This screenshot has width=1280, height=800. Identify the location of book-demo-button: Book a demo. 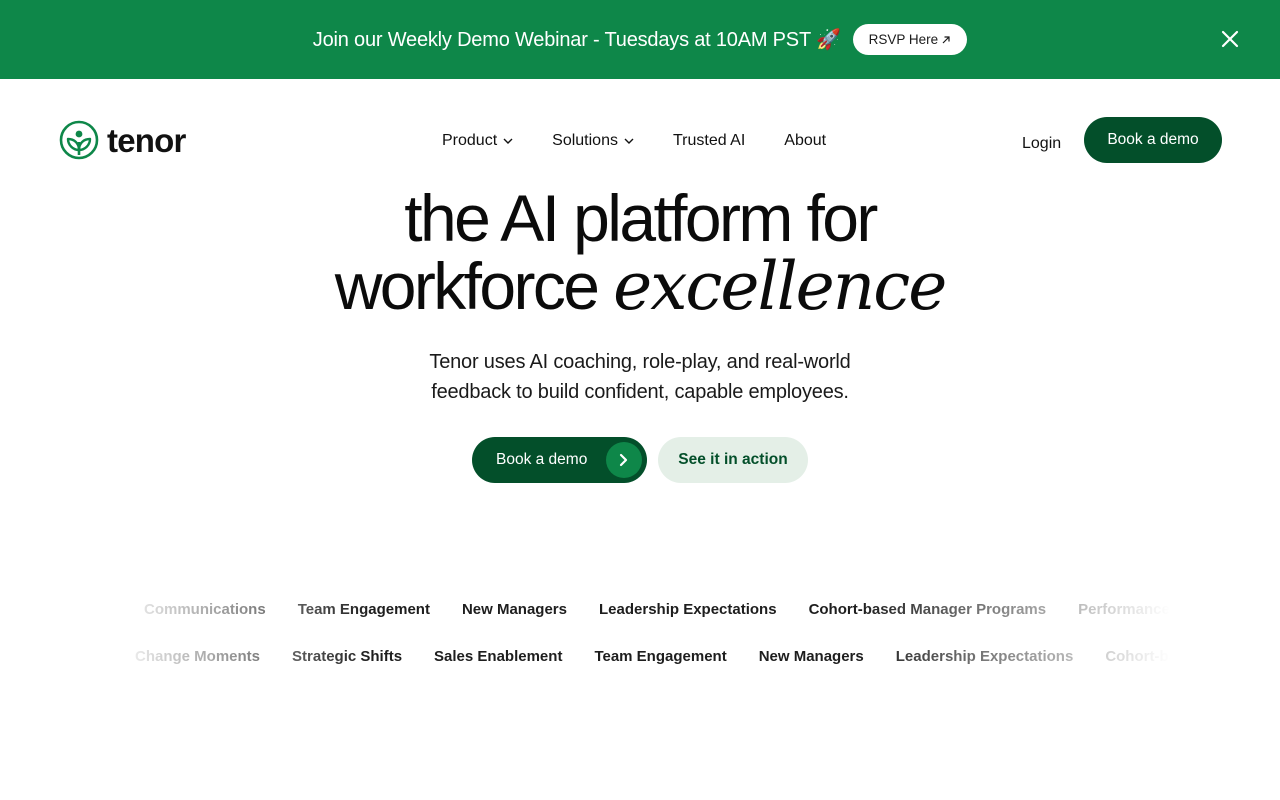
(1153, 140).